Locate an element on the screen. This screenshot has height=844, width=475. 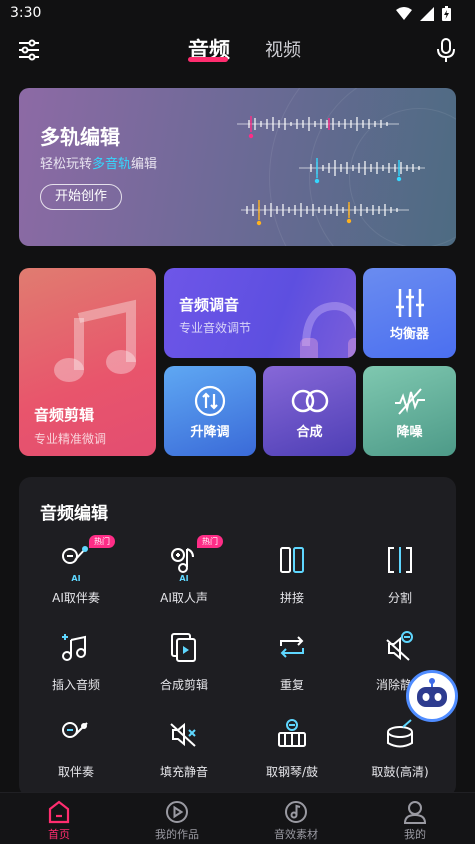
item-label: AI取伴奏 is located at coordinates (76, 598).